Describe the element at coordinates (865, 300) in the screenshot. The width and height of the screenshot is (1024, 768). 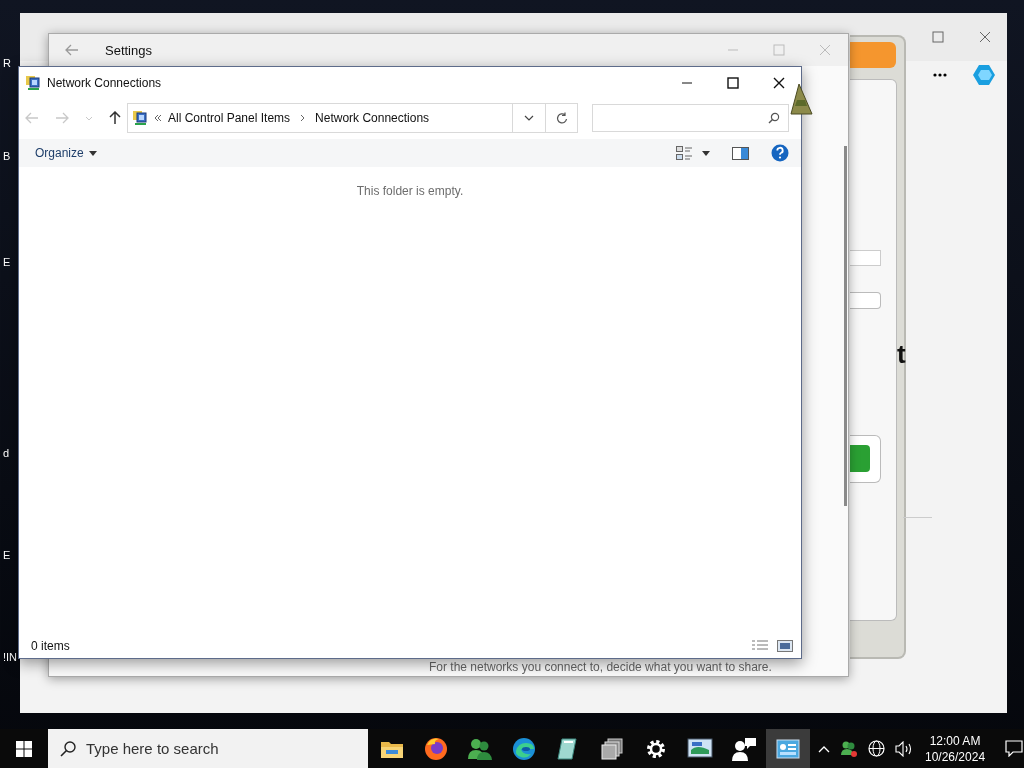
I see `input-field` at that location.